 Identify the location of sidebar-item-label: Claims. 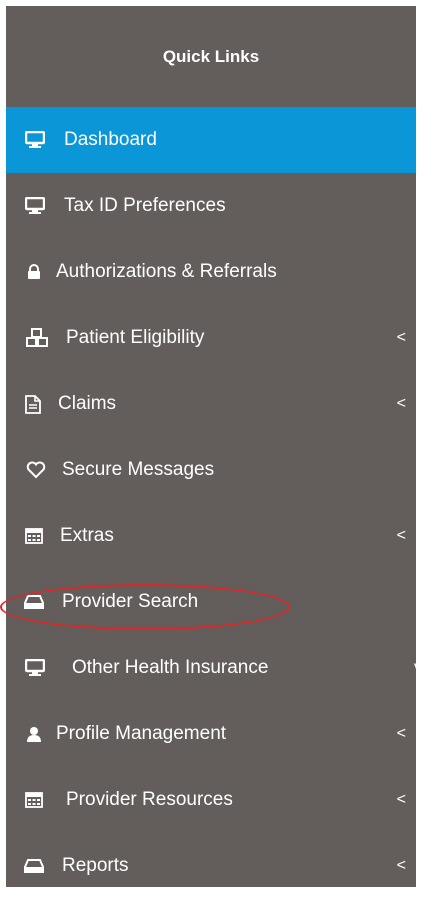
(87, 403).